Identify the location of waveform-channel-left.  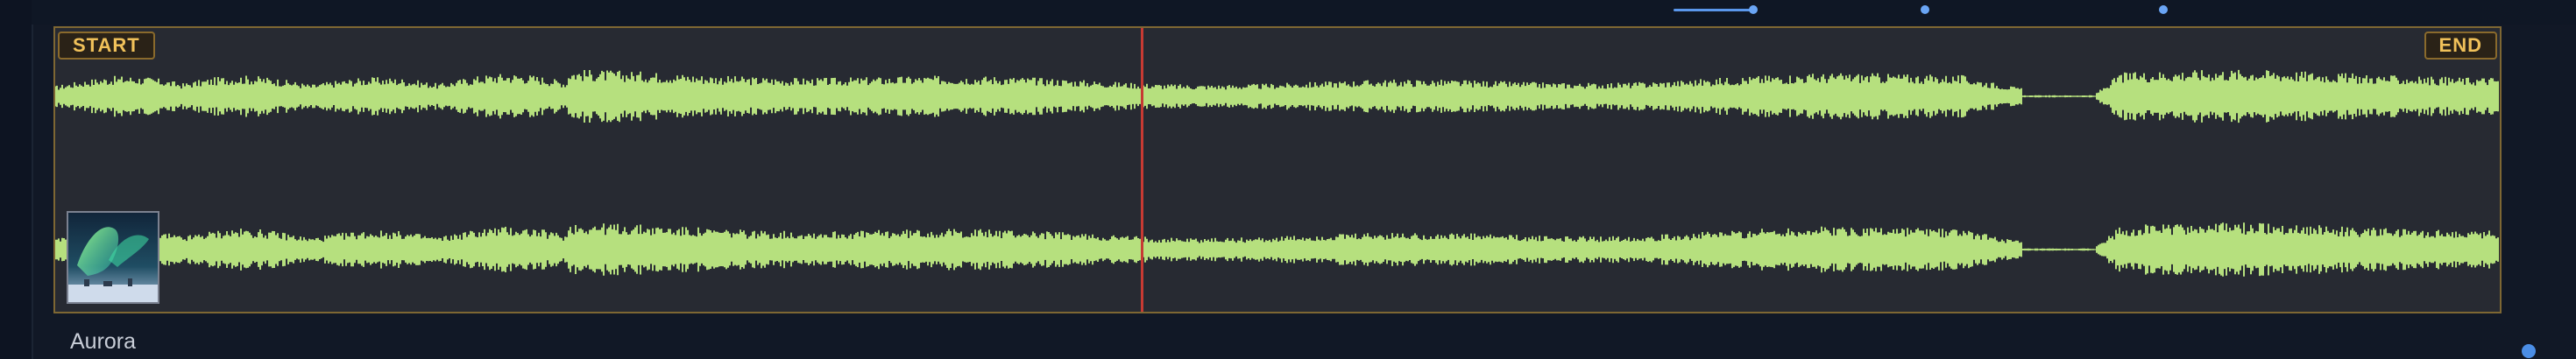
(1277, 96).